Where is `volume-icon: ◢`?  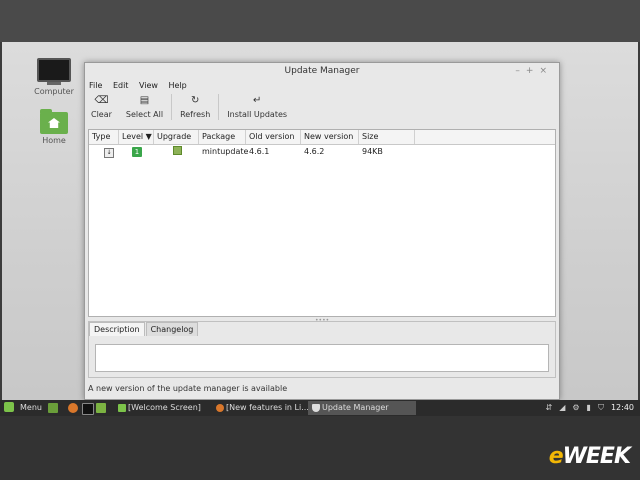 volume-icon: ◢ is located at coordinates (562, 408).